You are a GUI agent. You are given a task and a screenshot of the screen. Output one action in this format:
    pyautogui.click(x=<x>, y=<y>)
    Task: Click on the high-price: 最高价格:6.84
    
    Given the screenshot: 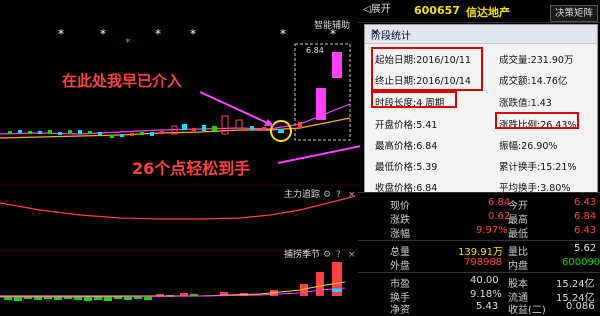 What is the action you would take?
    pyautogui.click(x=406, y=146)
    